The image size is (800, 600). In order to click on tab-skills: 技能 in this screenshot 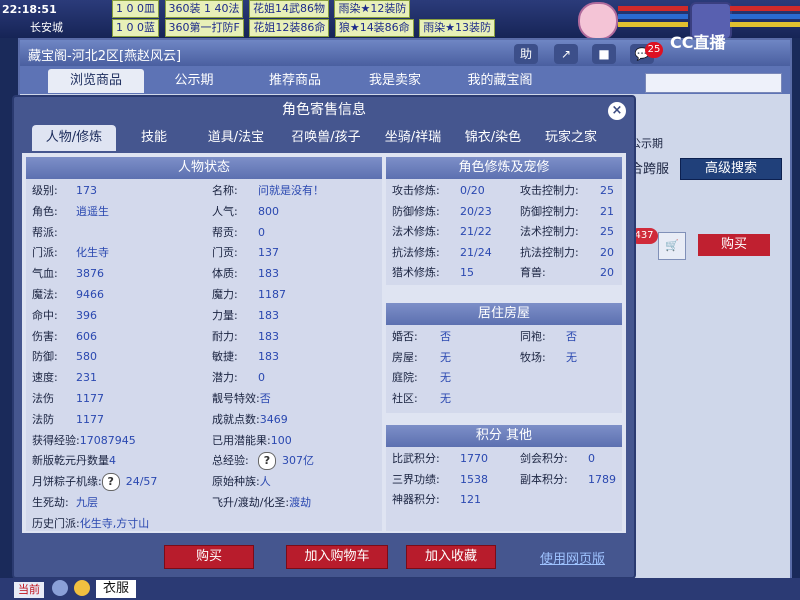, I will do `click(154, 138)`.